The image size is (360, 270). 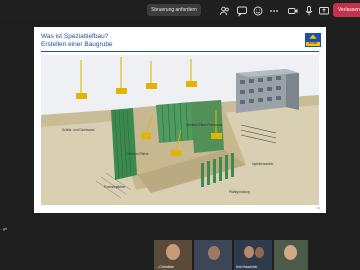 I want to click on callout-anker: Injektionsanker, so click(x=263, y=164).